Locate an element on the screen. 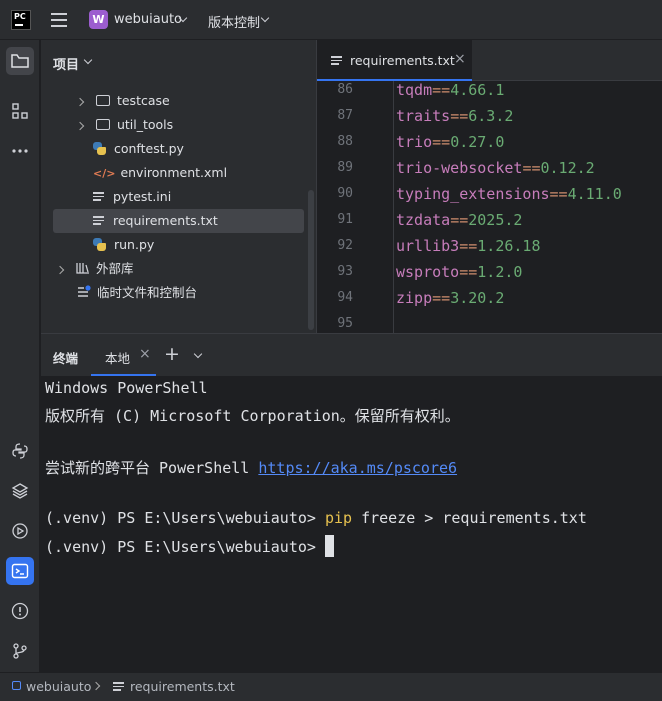 Image resolution: width=662 pixels, height=701 pixels. more-icon is located at coordinates (20, 151).